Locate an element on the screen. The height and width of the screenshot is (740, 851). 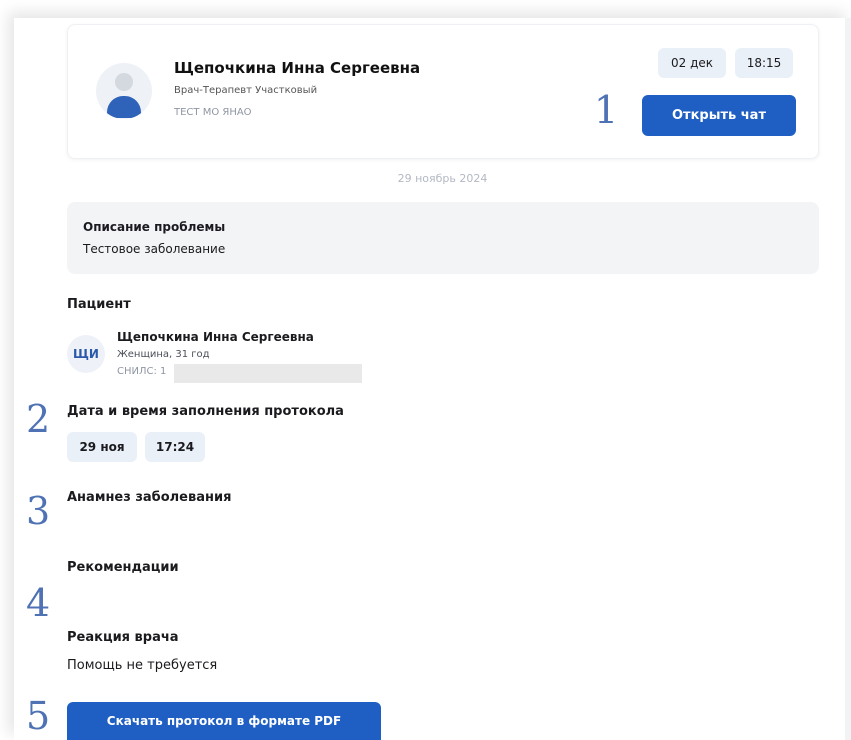
anamnesis-section-title: Анамнез заболевания is located at coordinates (149, 497).